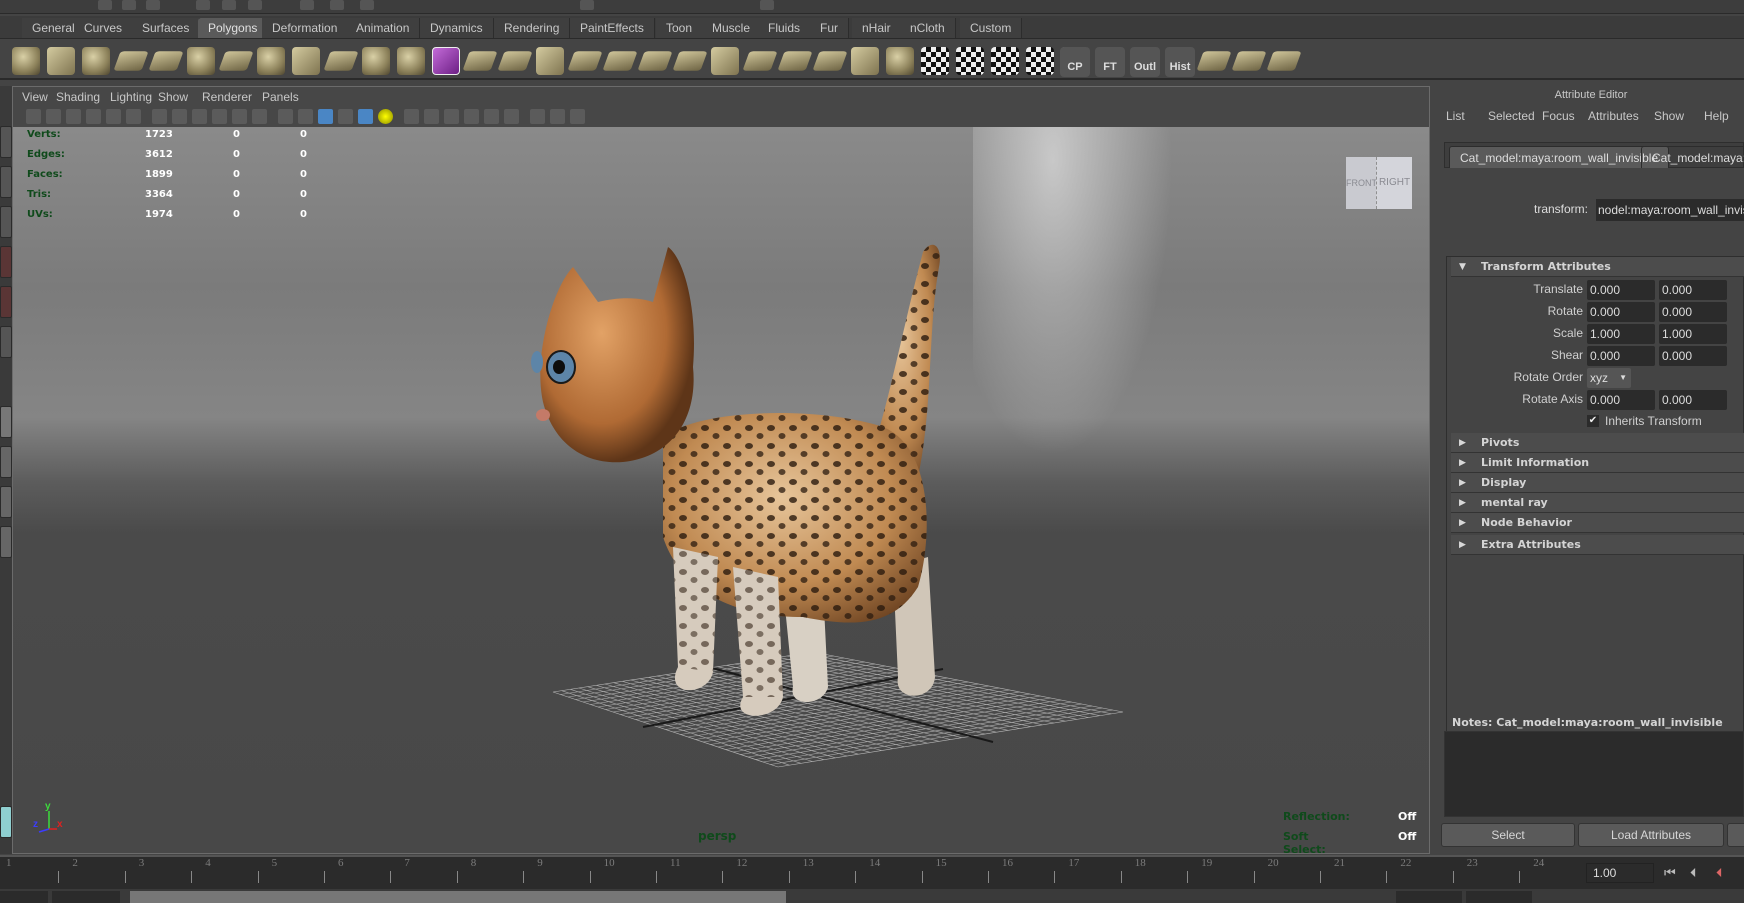  What do you see at coordinates (307, 5) in the screenshot?
I see `snap-grid-icon` at bounding box center [307, 5].